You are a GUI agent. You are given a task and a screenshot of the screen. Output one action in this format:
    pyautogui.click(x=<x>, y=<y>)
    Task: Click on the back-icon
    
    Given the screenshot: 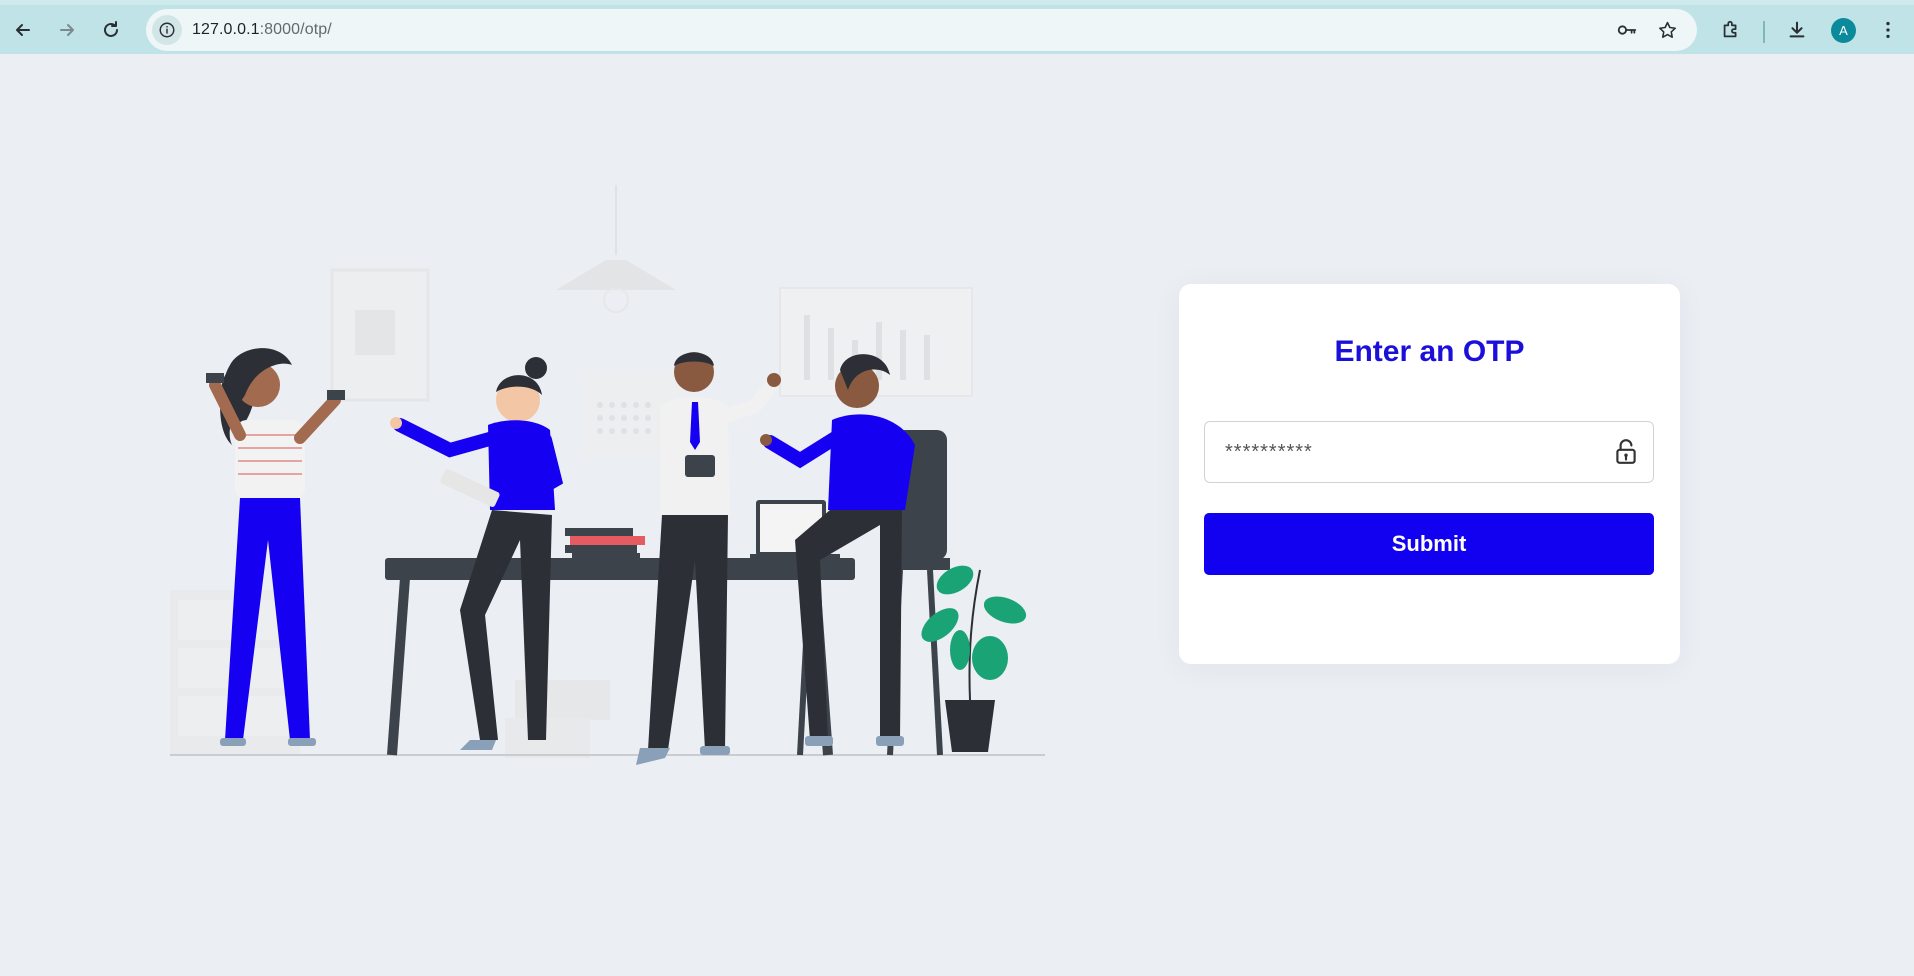 What is the action you would take?
    pyautogui.click(x=23, y=30)
    